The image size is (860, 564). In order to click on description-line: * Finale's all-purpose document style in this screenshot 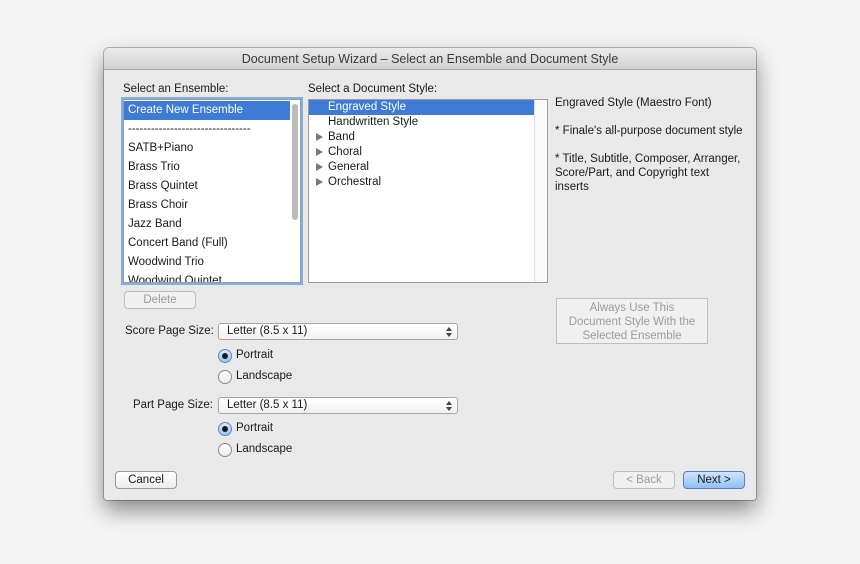, I will do `click(649, 131)`.